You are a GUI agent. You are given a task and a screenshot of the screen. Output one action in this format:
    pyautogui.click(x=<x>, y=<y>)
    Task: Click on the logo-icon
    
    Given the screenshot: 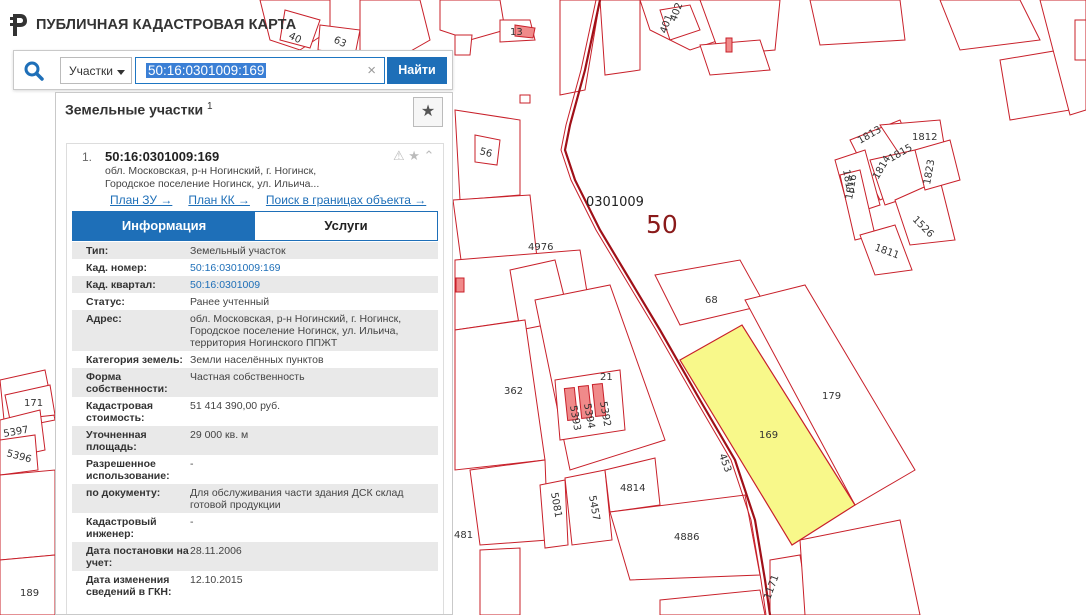 What is the action you would take?
    pyautogui.click(x=18, y=25)
    